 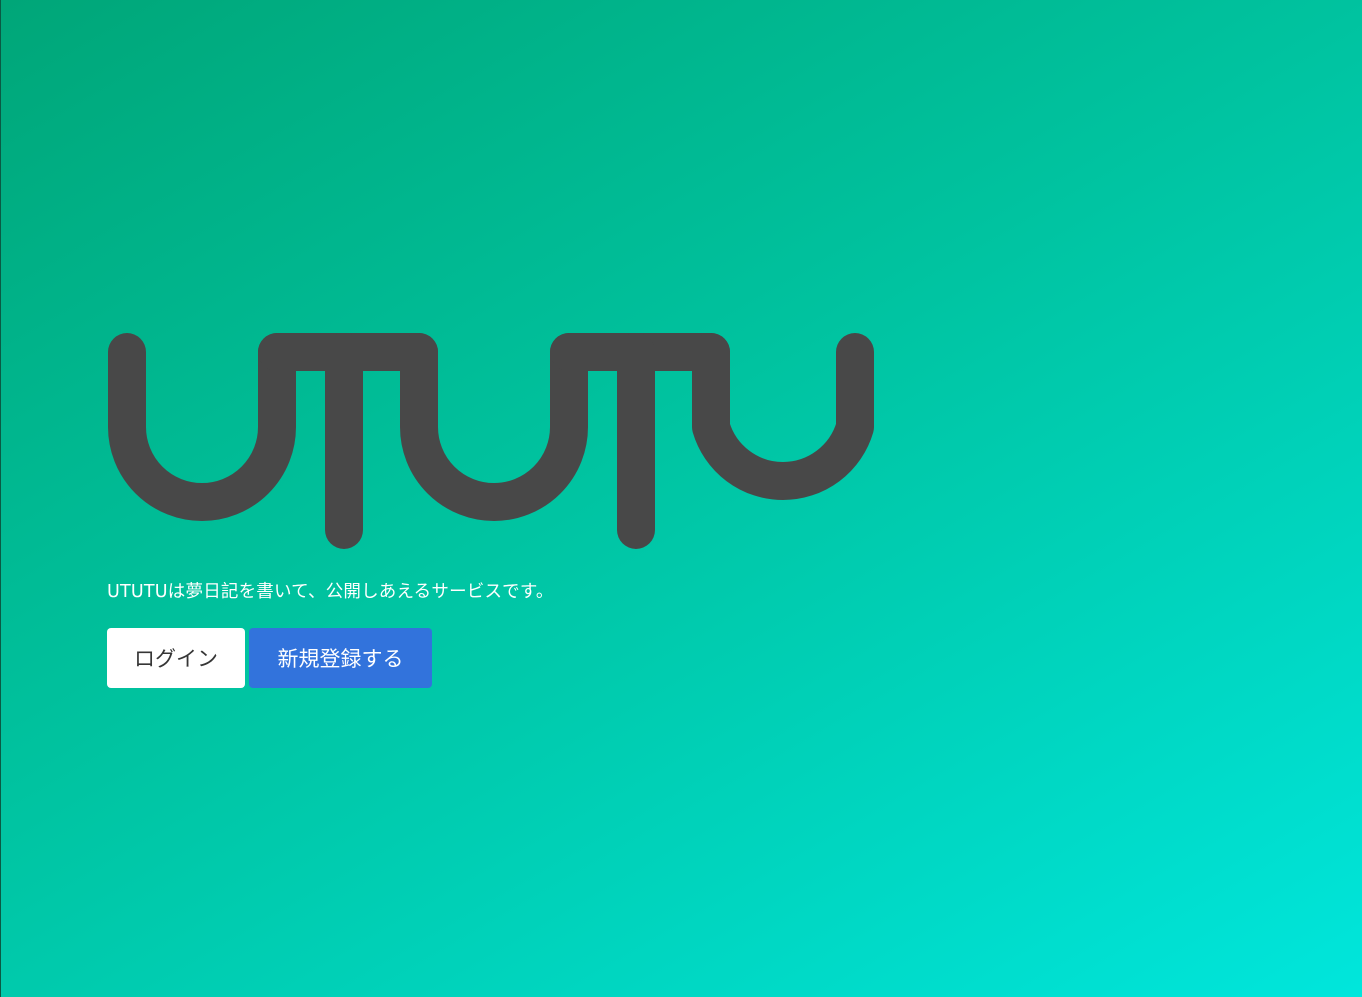 I want to click on ututu-logo, so click(x=491, y=441).